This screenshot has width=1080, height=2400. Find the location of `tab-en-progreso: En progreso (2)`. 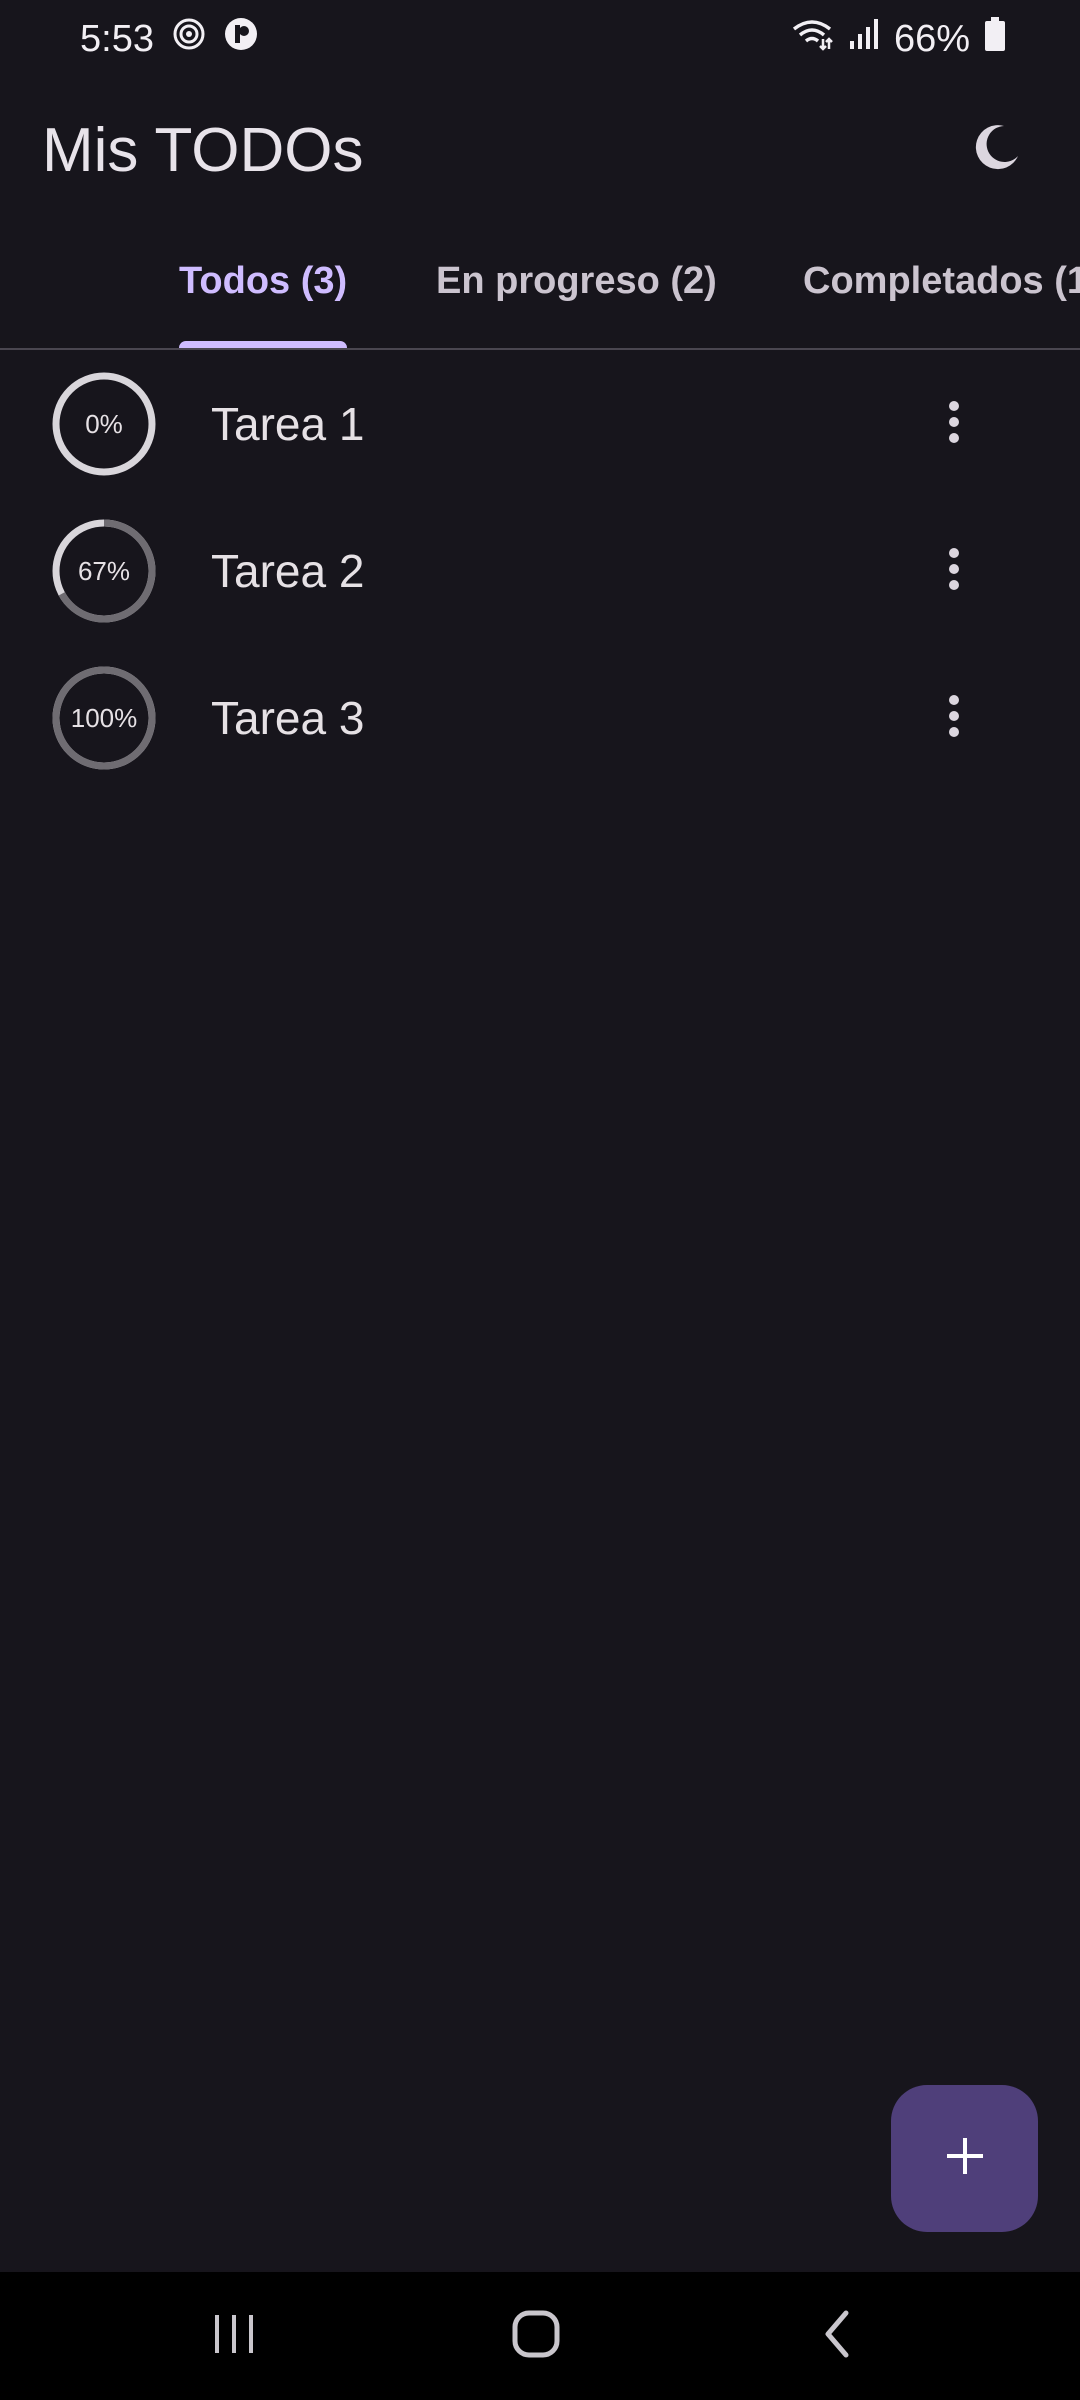

tab-en-progreso: En progreso (2) is located at coordinates (576, 293).